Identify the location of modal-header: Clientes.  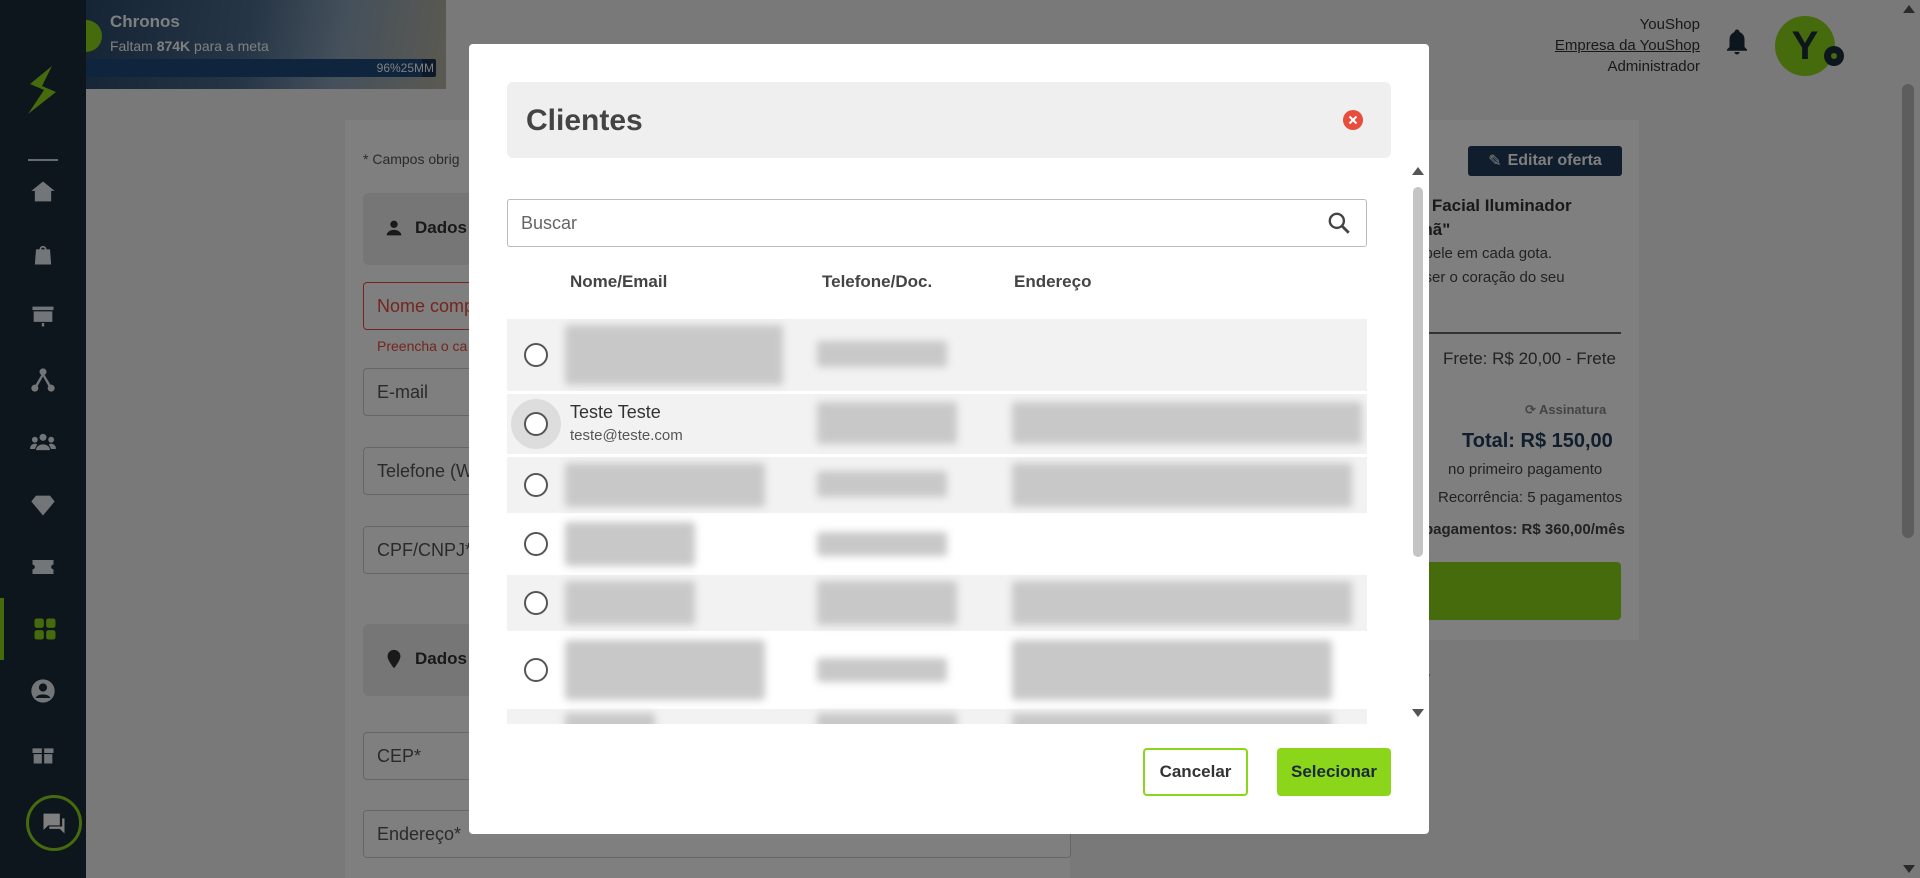
(949, 120).